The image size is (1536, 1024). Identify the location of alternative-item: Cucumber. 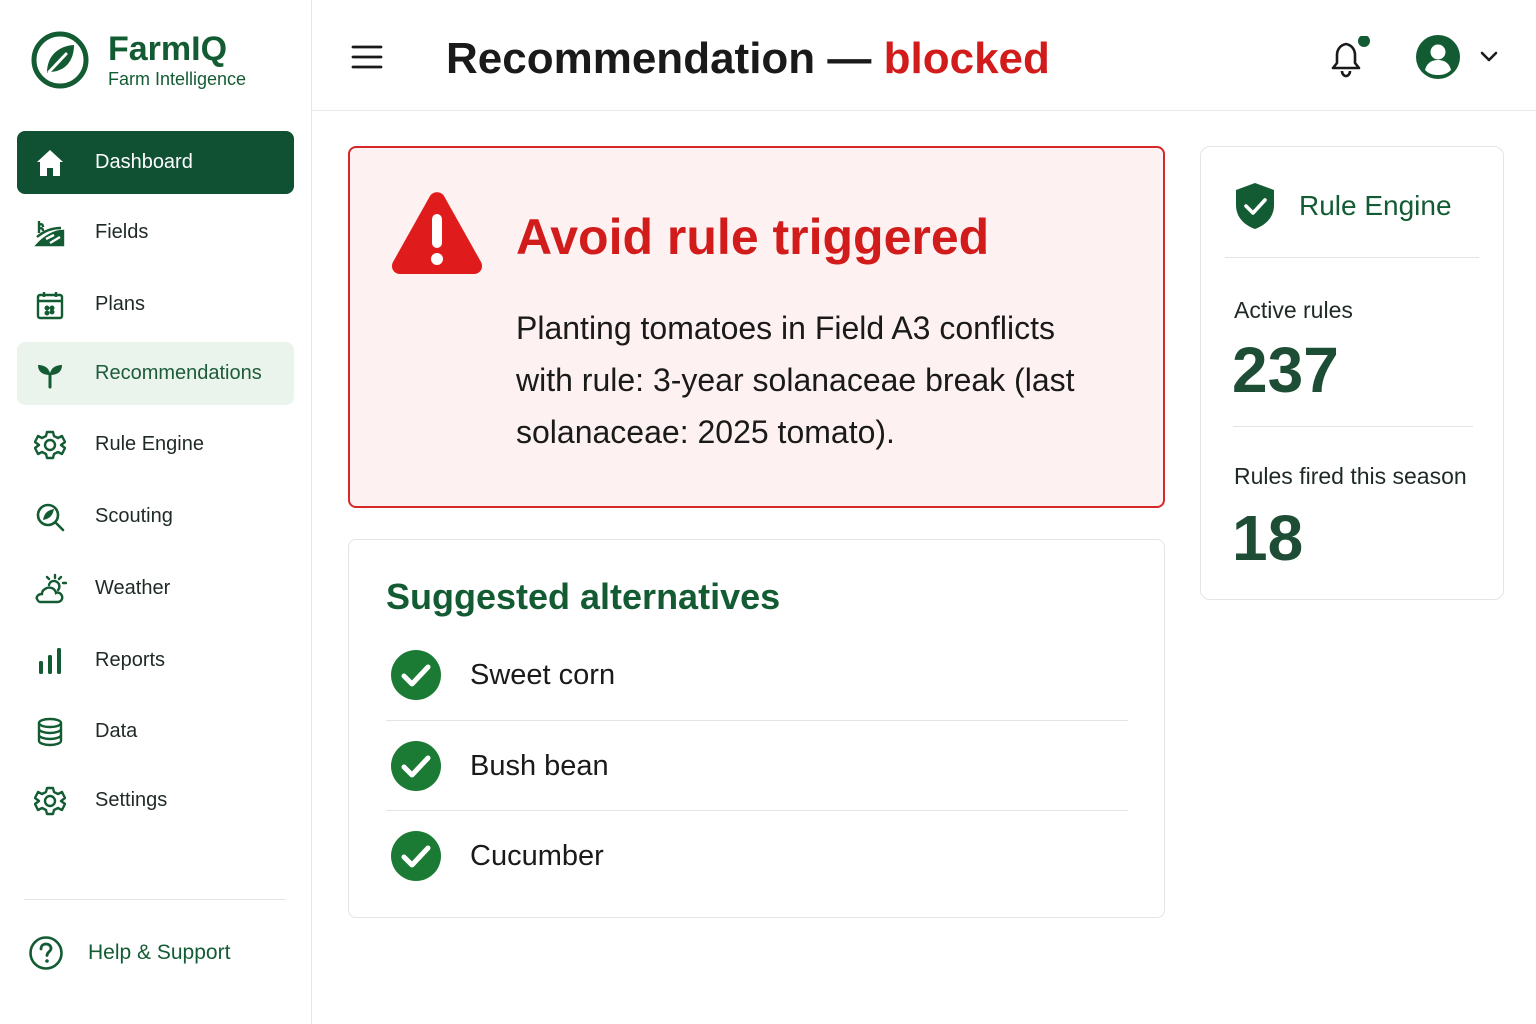
(757, 856).